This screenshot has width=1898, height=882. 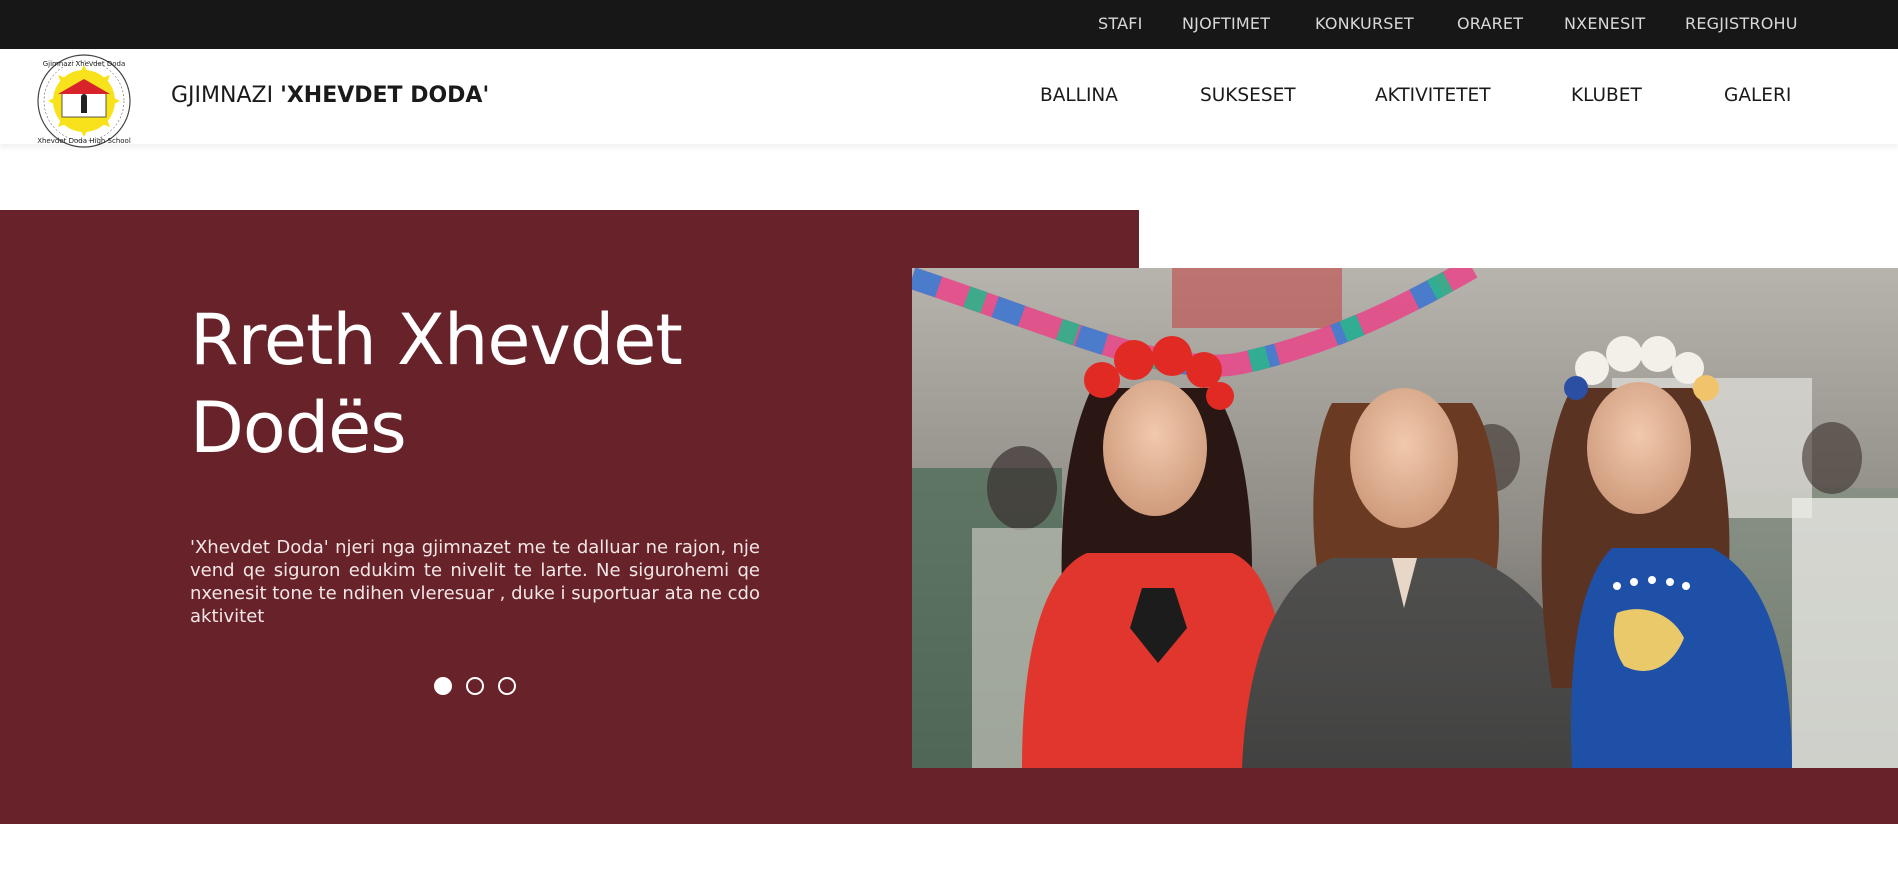 What do you see at coordinates (1604, 23) in the screenshot?
I see `topnav-nxenesit: NXENESIT` at bounding box center [1604, 23].